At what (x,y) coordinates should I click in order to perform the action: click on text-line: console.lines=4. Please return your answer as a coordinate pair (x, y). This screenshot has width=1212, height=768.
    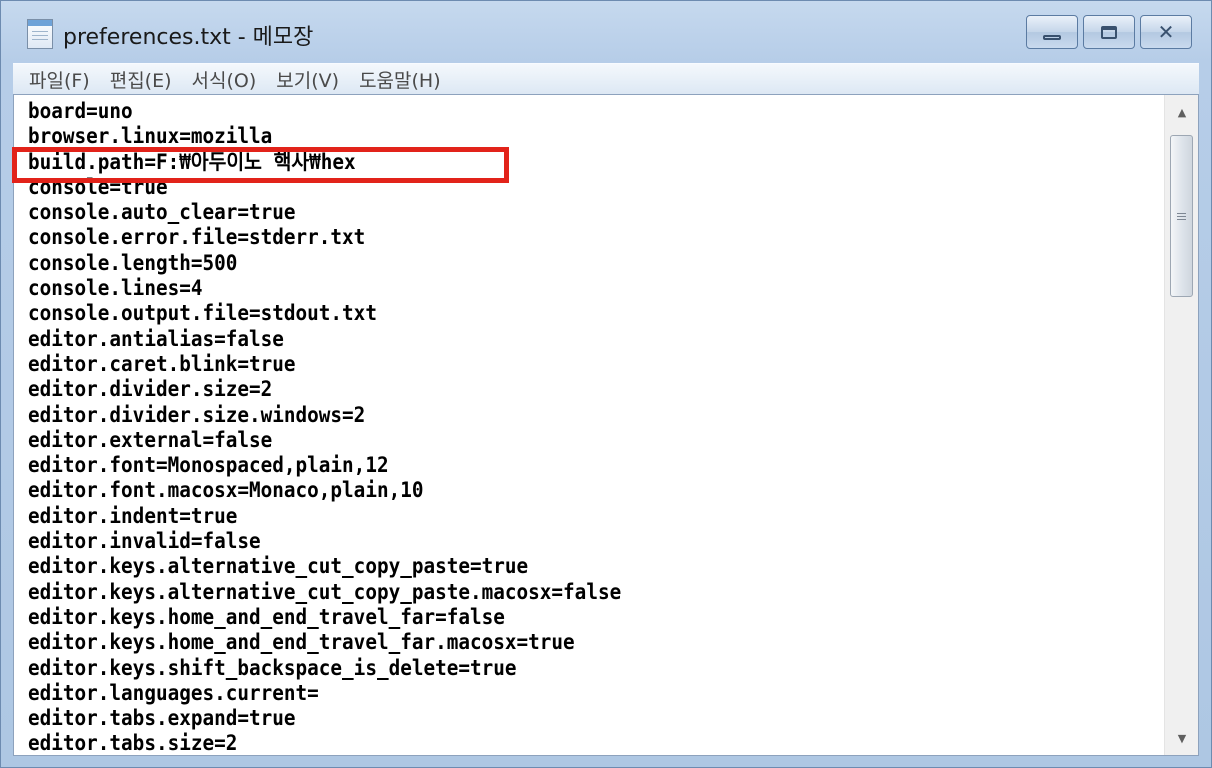
    Looking at the image, I should click on (115, 288).